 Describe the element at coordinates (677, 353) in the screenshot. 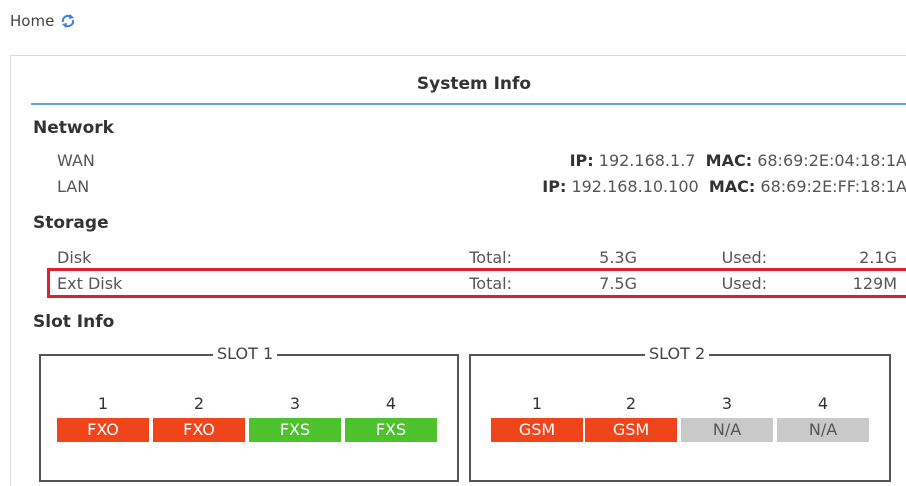

I see `slot-title: SLOT 2` at that location.